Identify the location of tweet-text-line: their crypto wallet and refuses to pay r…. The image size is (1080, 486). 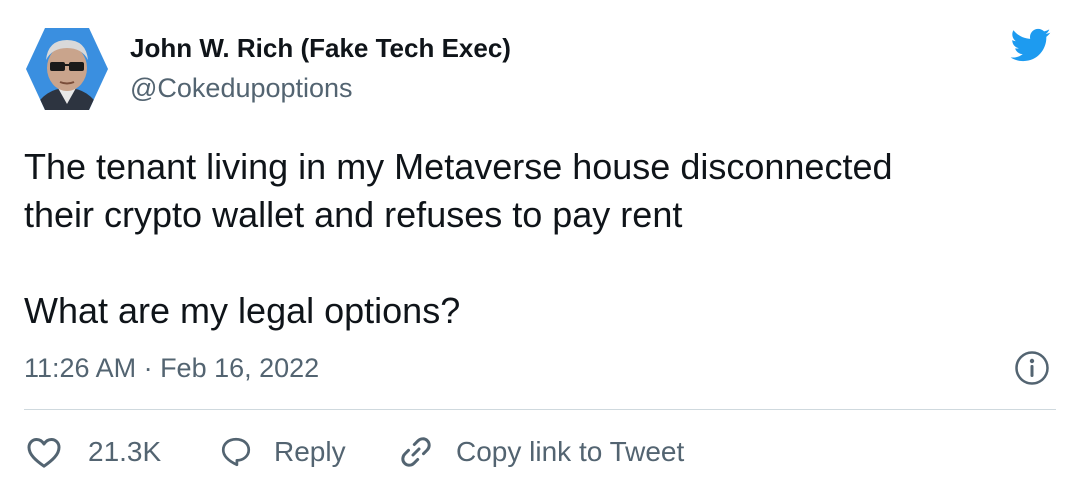
(353, 214).